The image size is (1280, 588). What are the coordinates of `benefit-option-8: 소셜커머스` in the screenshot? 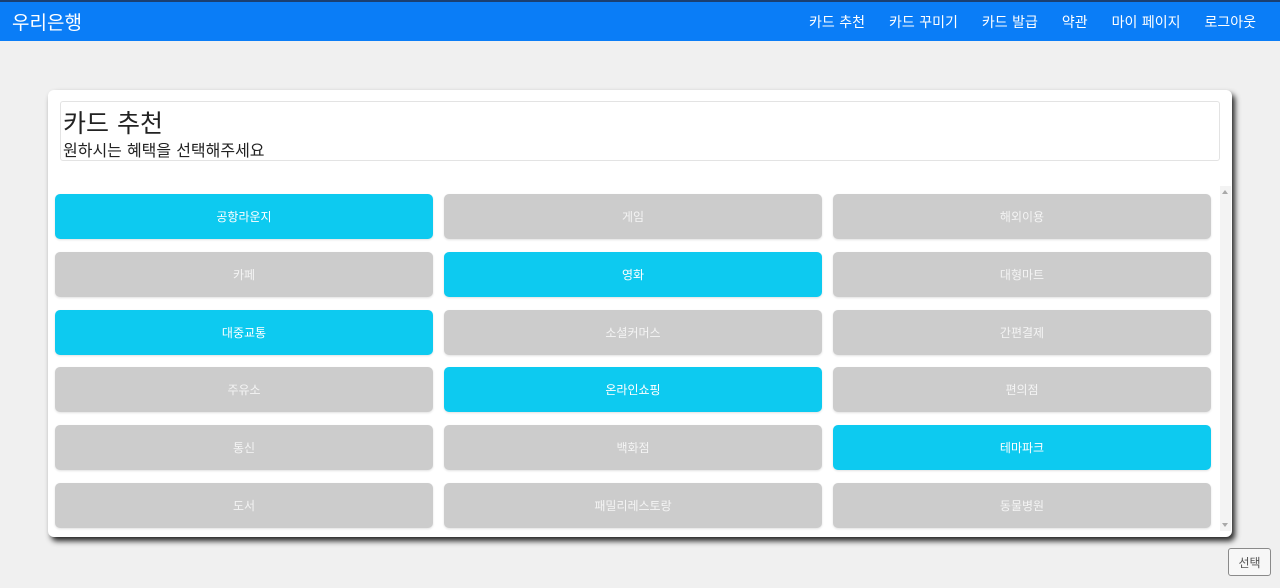 It's located at (633, 332).